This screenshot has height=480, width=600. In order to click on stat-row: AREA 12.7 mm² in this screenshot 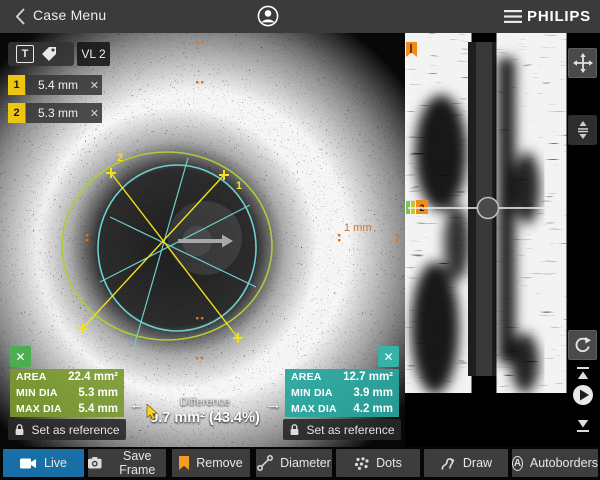, I will do `click(342, 377)`.